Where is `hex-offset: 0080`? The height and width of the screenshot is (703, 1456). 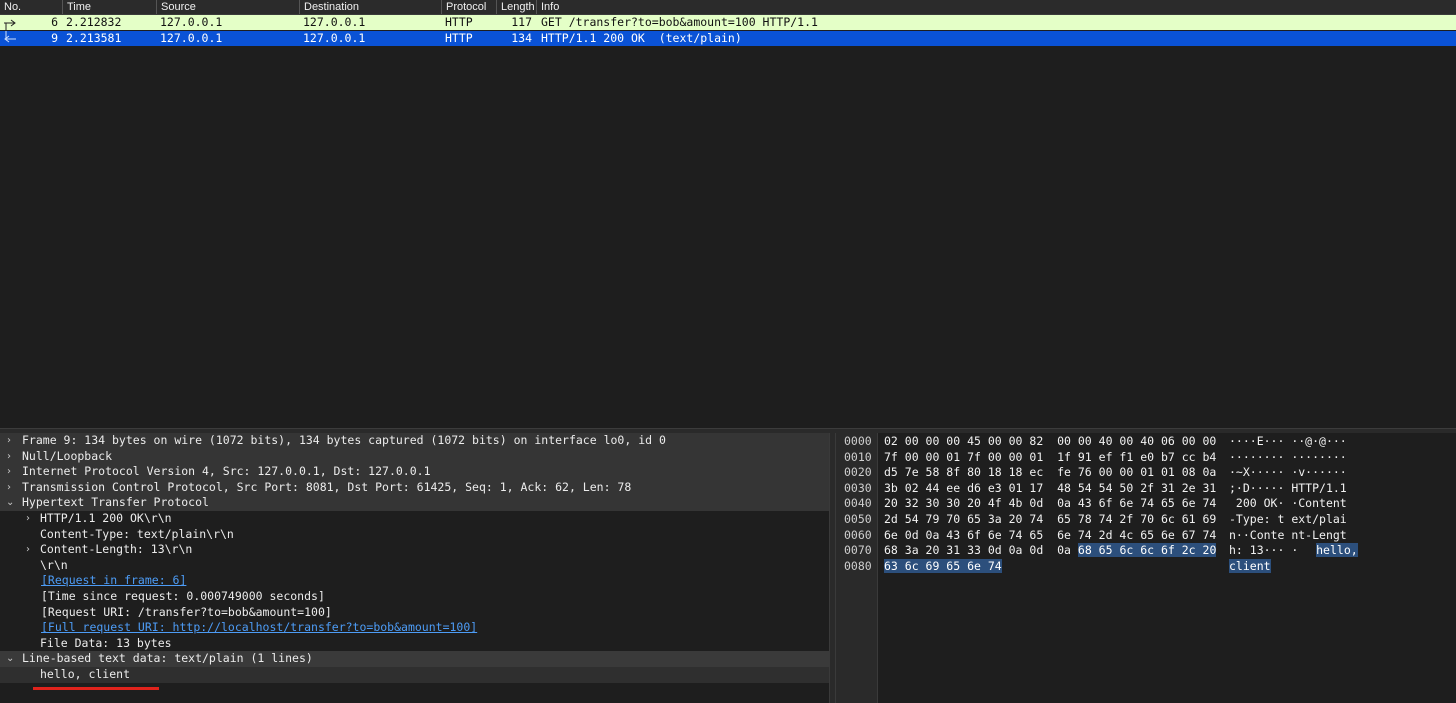 hex-offset: 0080 is located at coordinates (858, 565).